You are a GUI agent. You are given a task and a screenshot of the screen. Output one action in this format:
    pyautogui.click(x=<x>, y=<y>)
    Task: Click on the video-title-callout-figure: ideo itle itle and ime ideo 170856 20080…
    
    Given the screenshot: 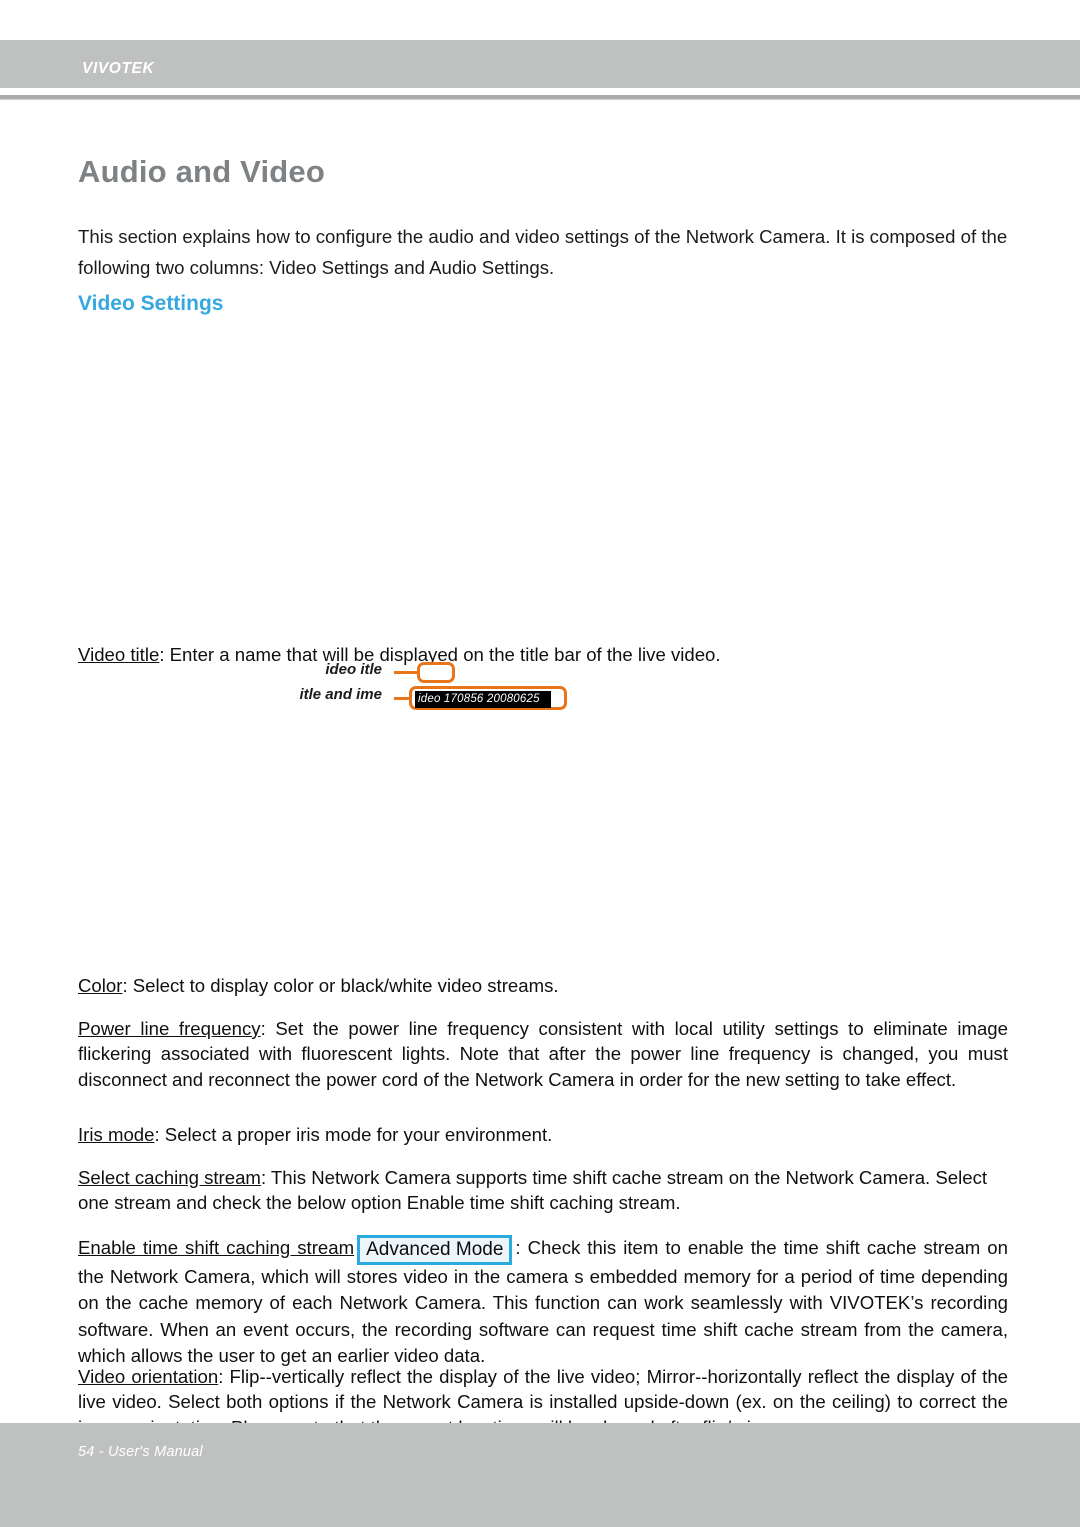 What is the action you would take?
    pyautogui.click(x=427, y=686)
    